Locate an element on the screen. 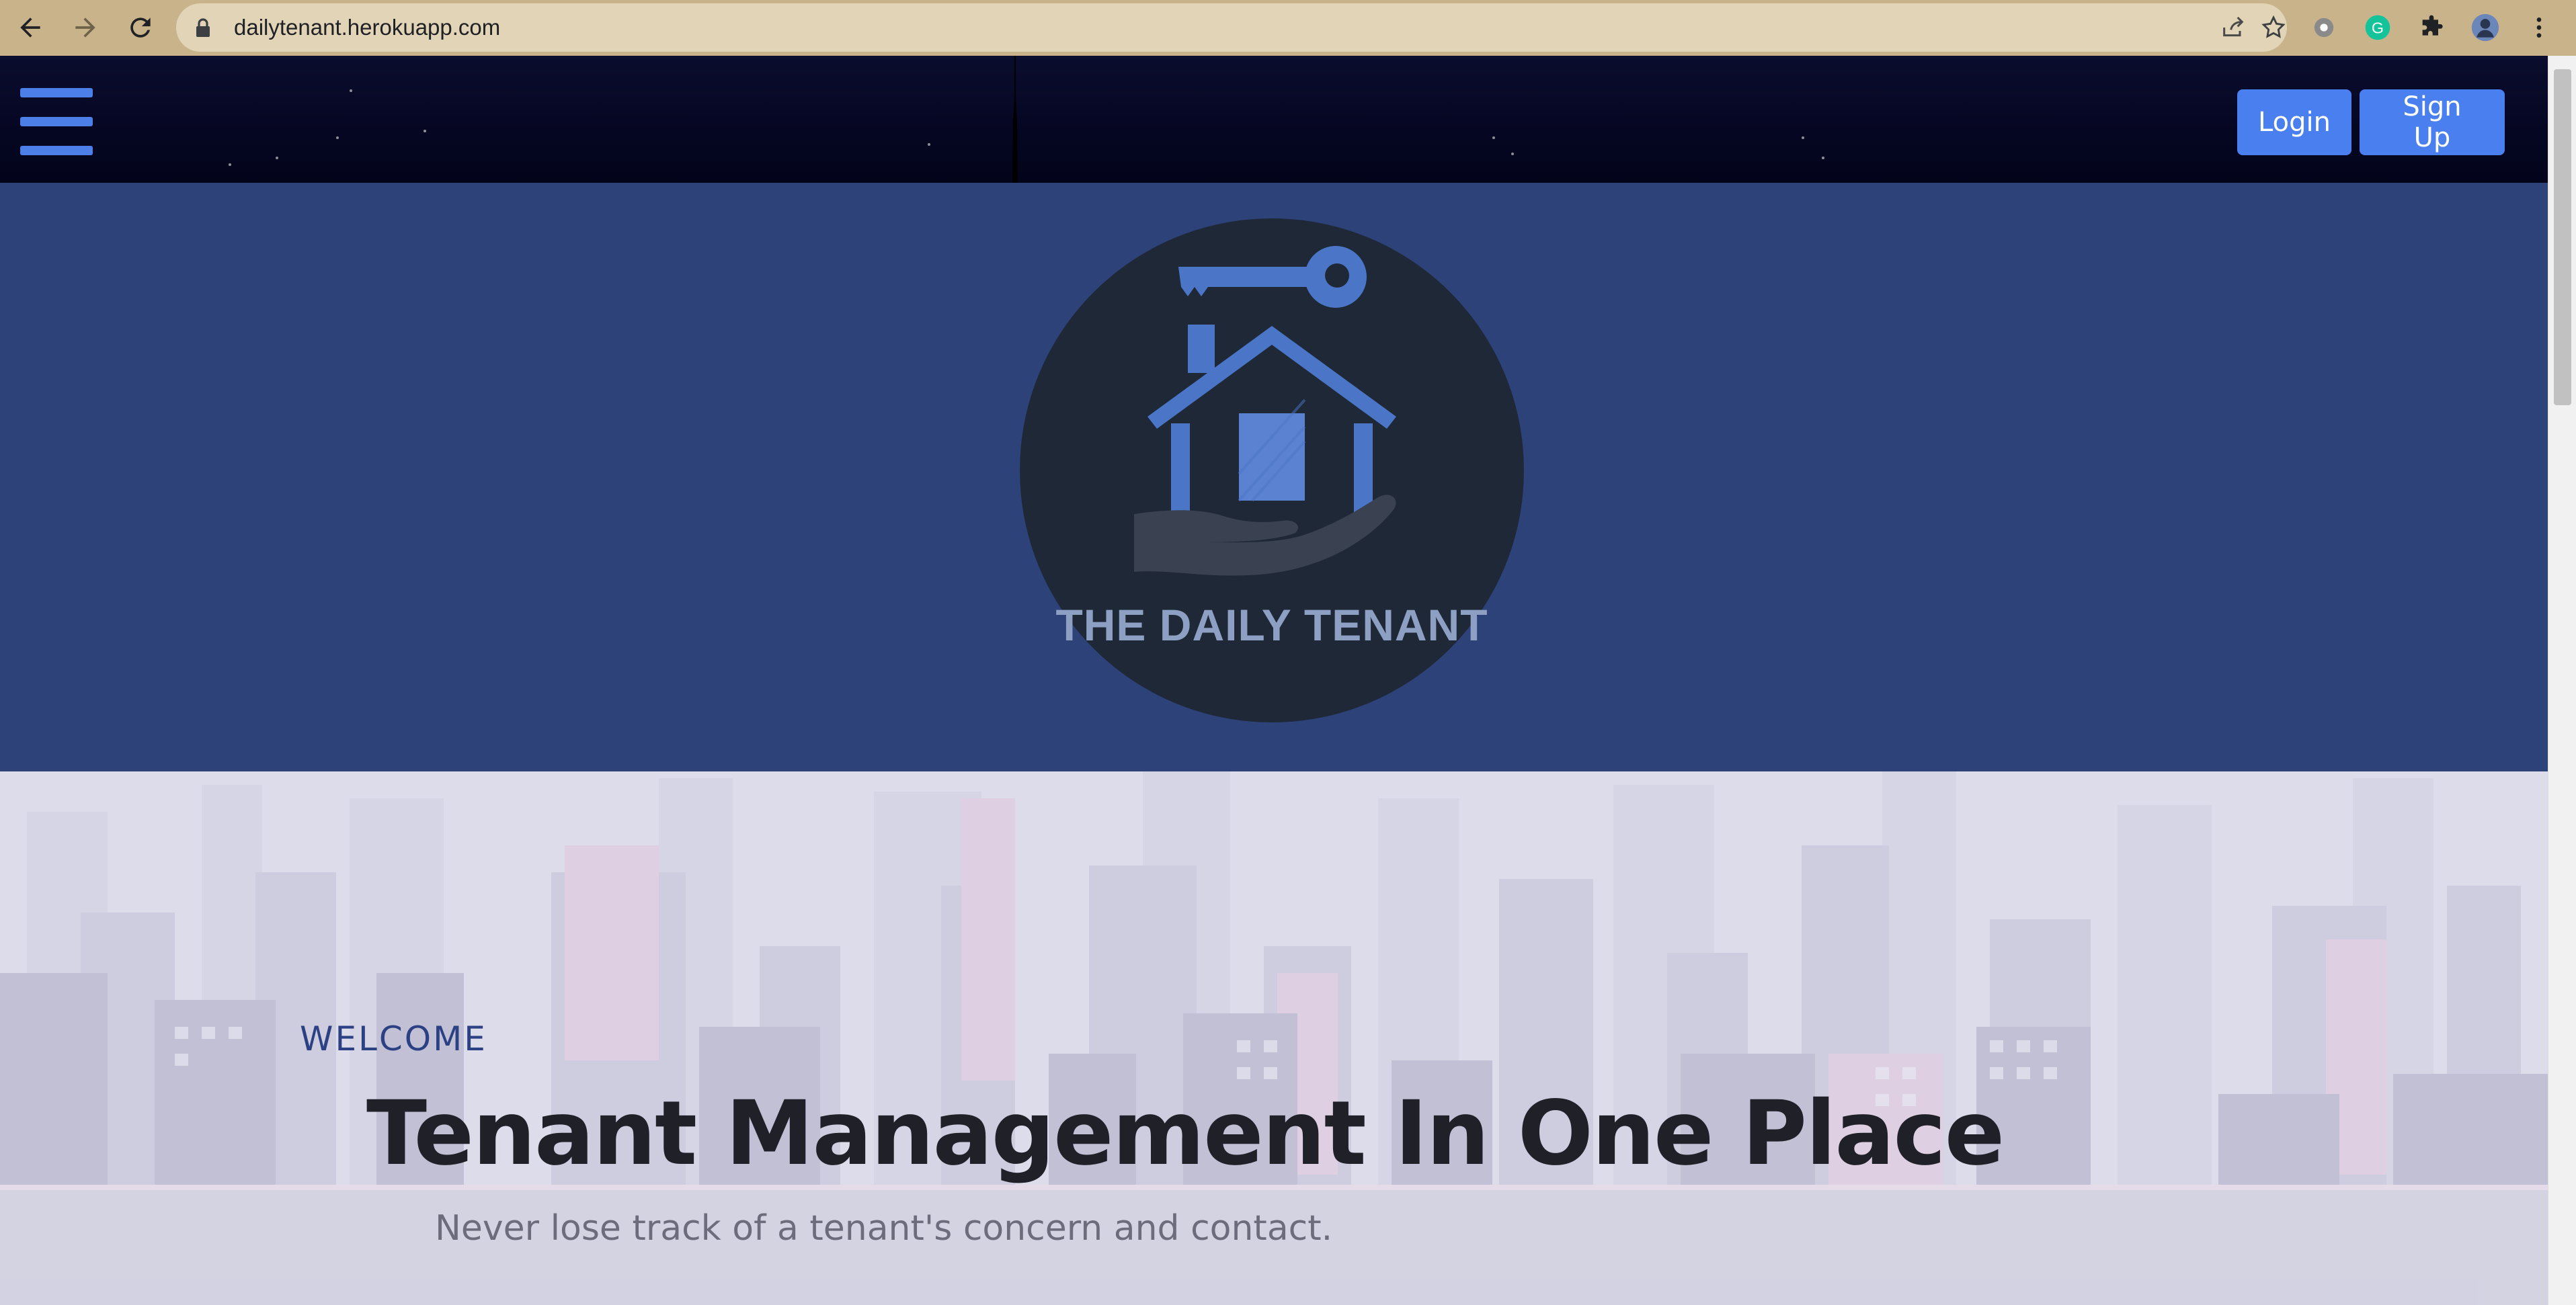 The width and height of the screenshot is (2576, 1305). profile-avatar-icon is located at coordinates (2485, 27).